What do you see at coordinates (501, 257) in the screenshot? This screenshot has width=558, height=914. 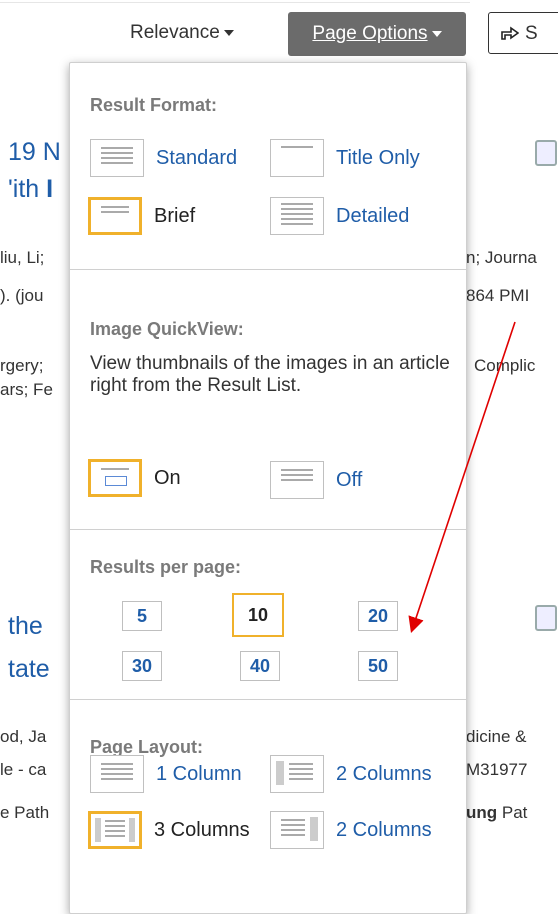 I see `result-1-source: n; Journa` at bounding box center [501, 257].